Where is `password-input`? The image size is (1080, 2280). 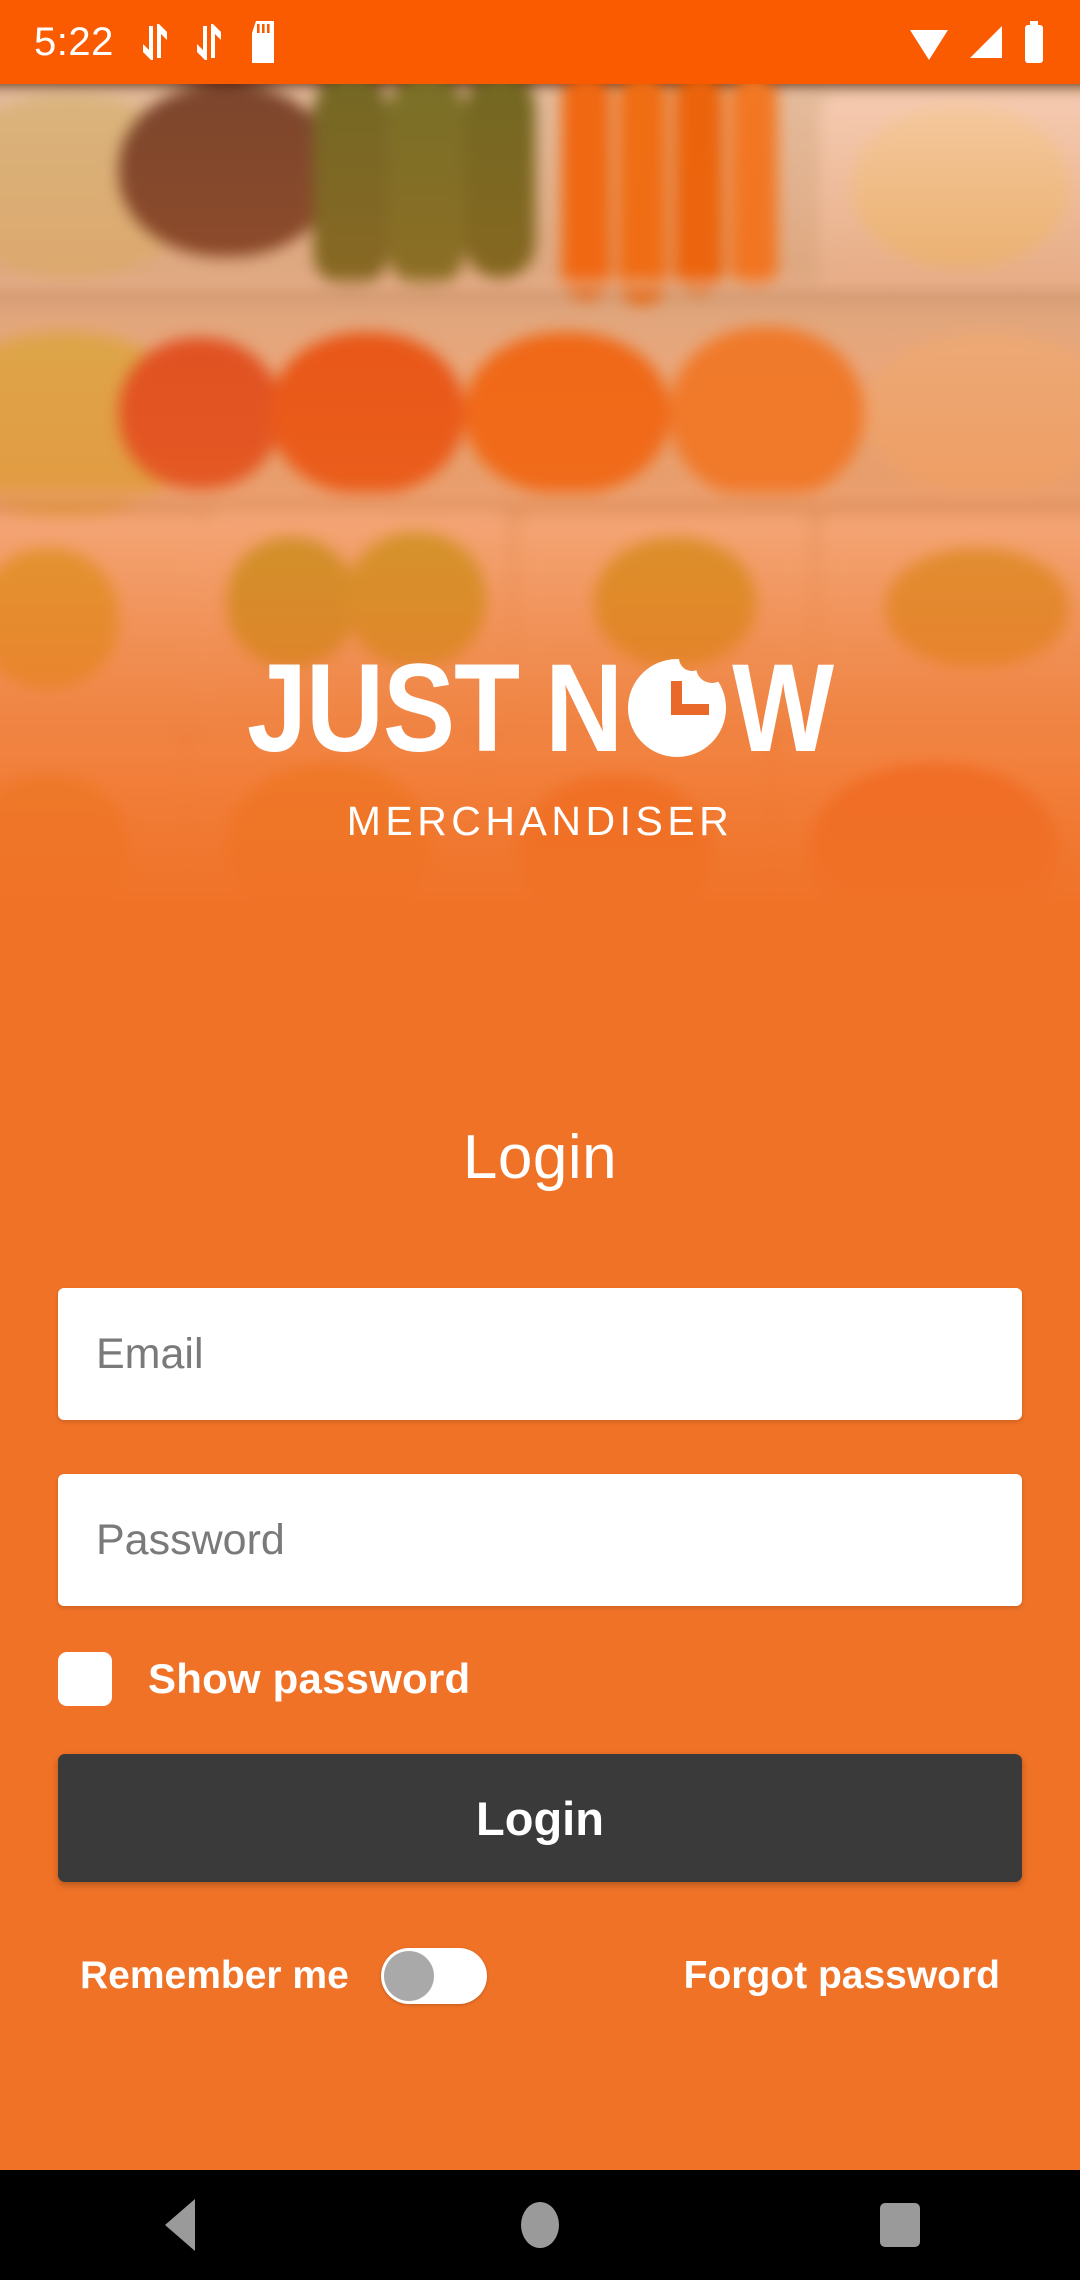 password-input is located at coordinates (540, 1540).